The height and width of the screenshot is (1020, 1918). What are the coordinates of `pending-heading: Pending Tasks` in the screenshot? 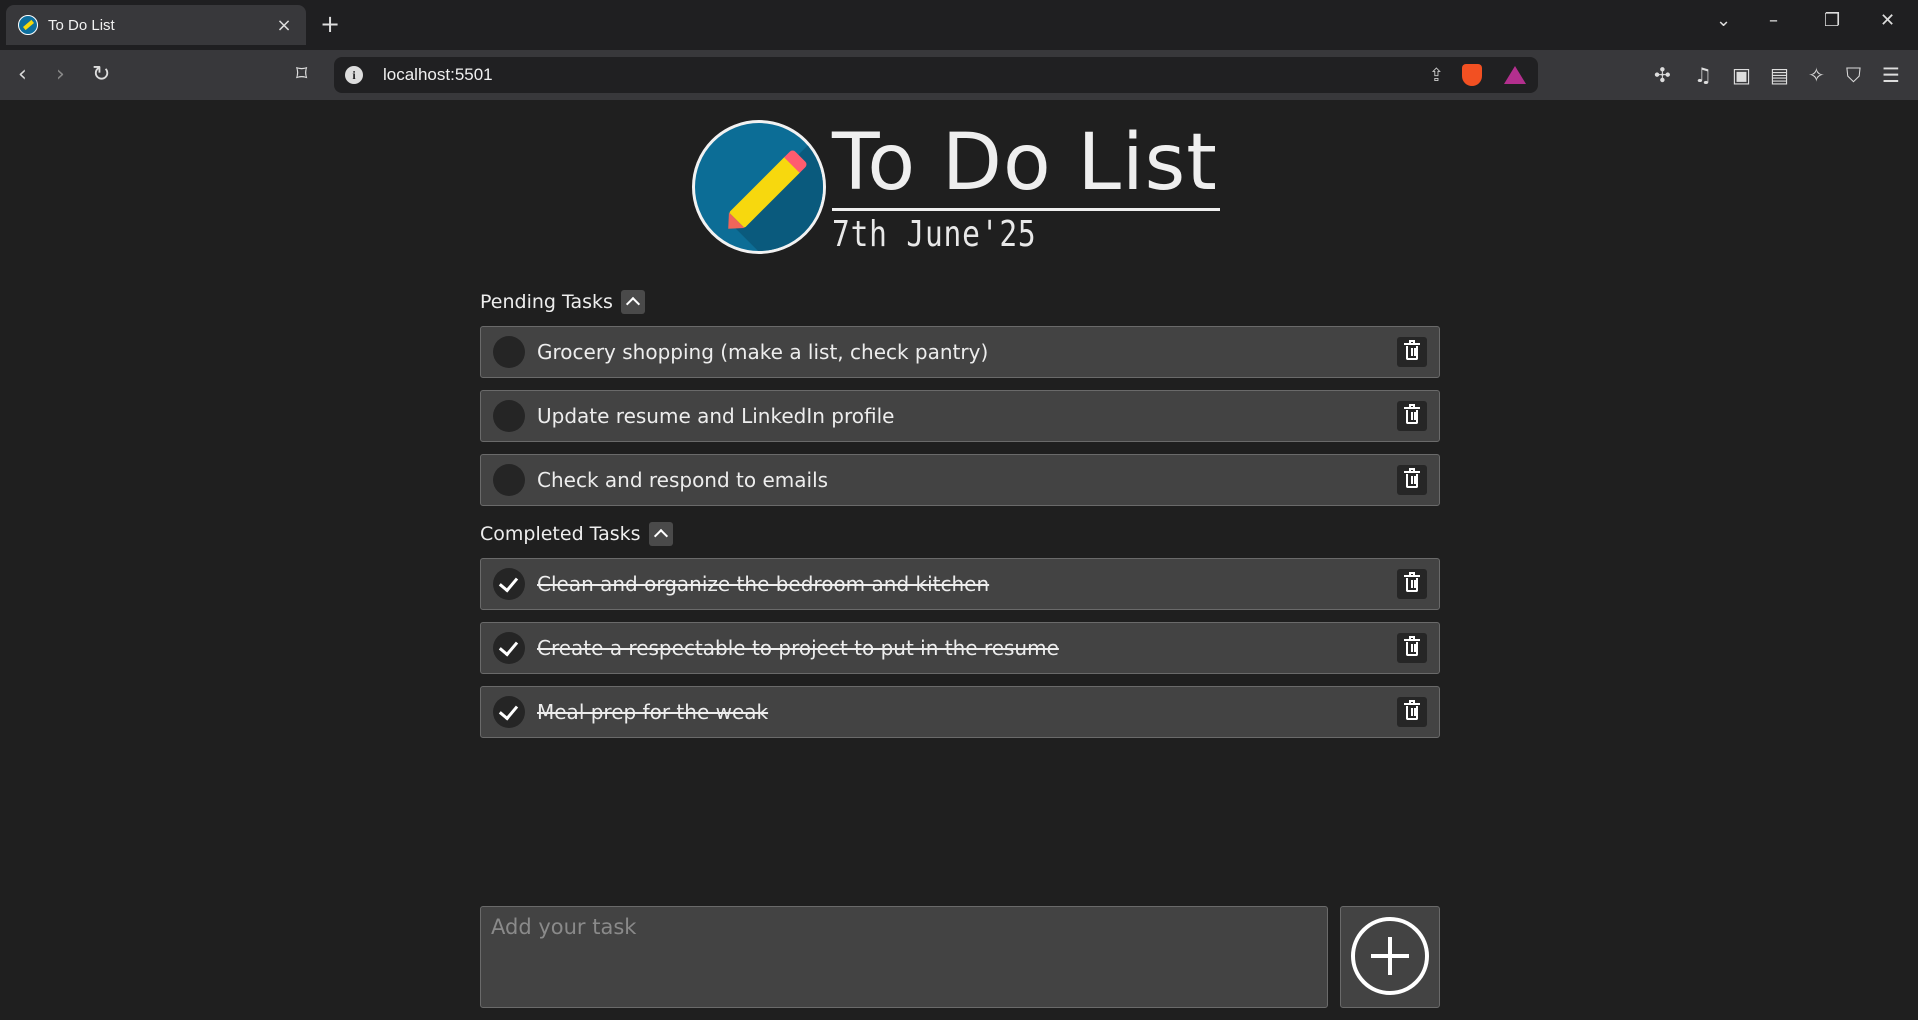 It's located at (960, 302).